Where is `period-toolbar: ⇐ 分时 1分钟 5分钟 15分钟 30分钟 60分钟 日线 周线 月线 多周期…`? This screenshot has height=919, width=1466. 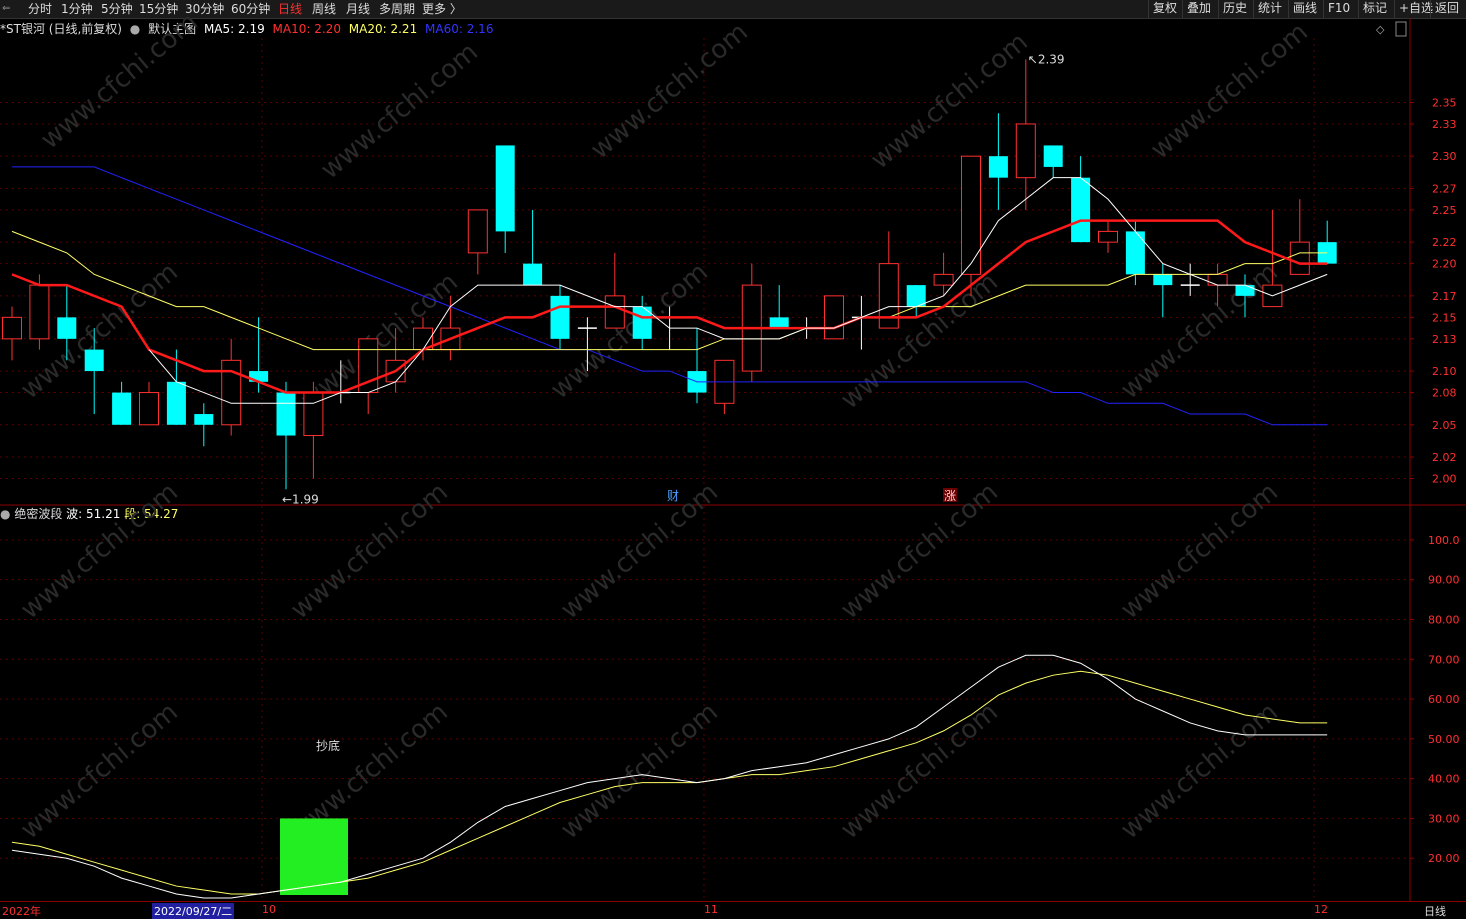
period-toolbar: ⇐ 分时 1分钟 5分钟 15分钟 30分钟 60分钟 日线 周线 月线 多周期… is located at coordinates (733, 9).